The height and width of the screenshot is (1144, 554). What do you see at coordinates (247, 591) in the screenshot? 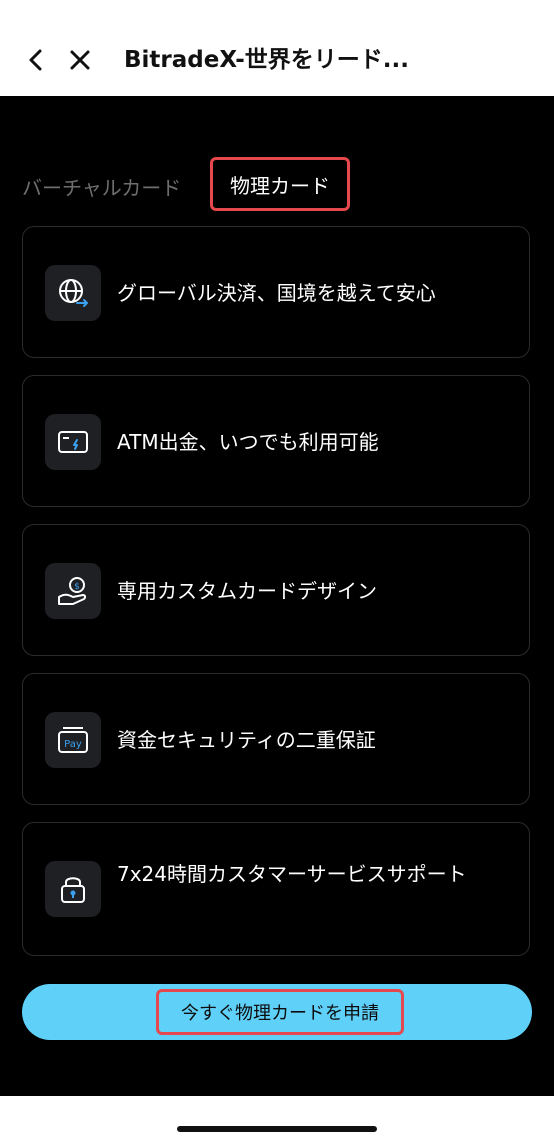
I see `feature-label: 専用カスタムカードデザイン` at bounding box center [247, 591].